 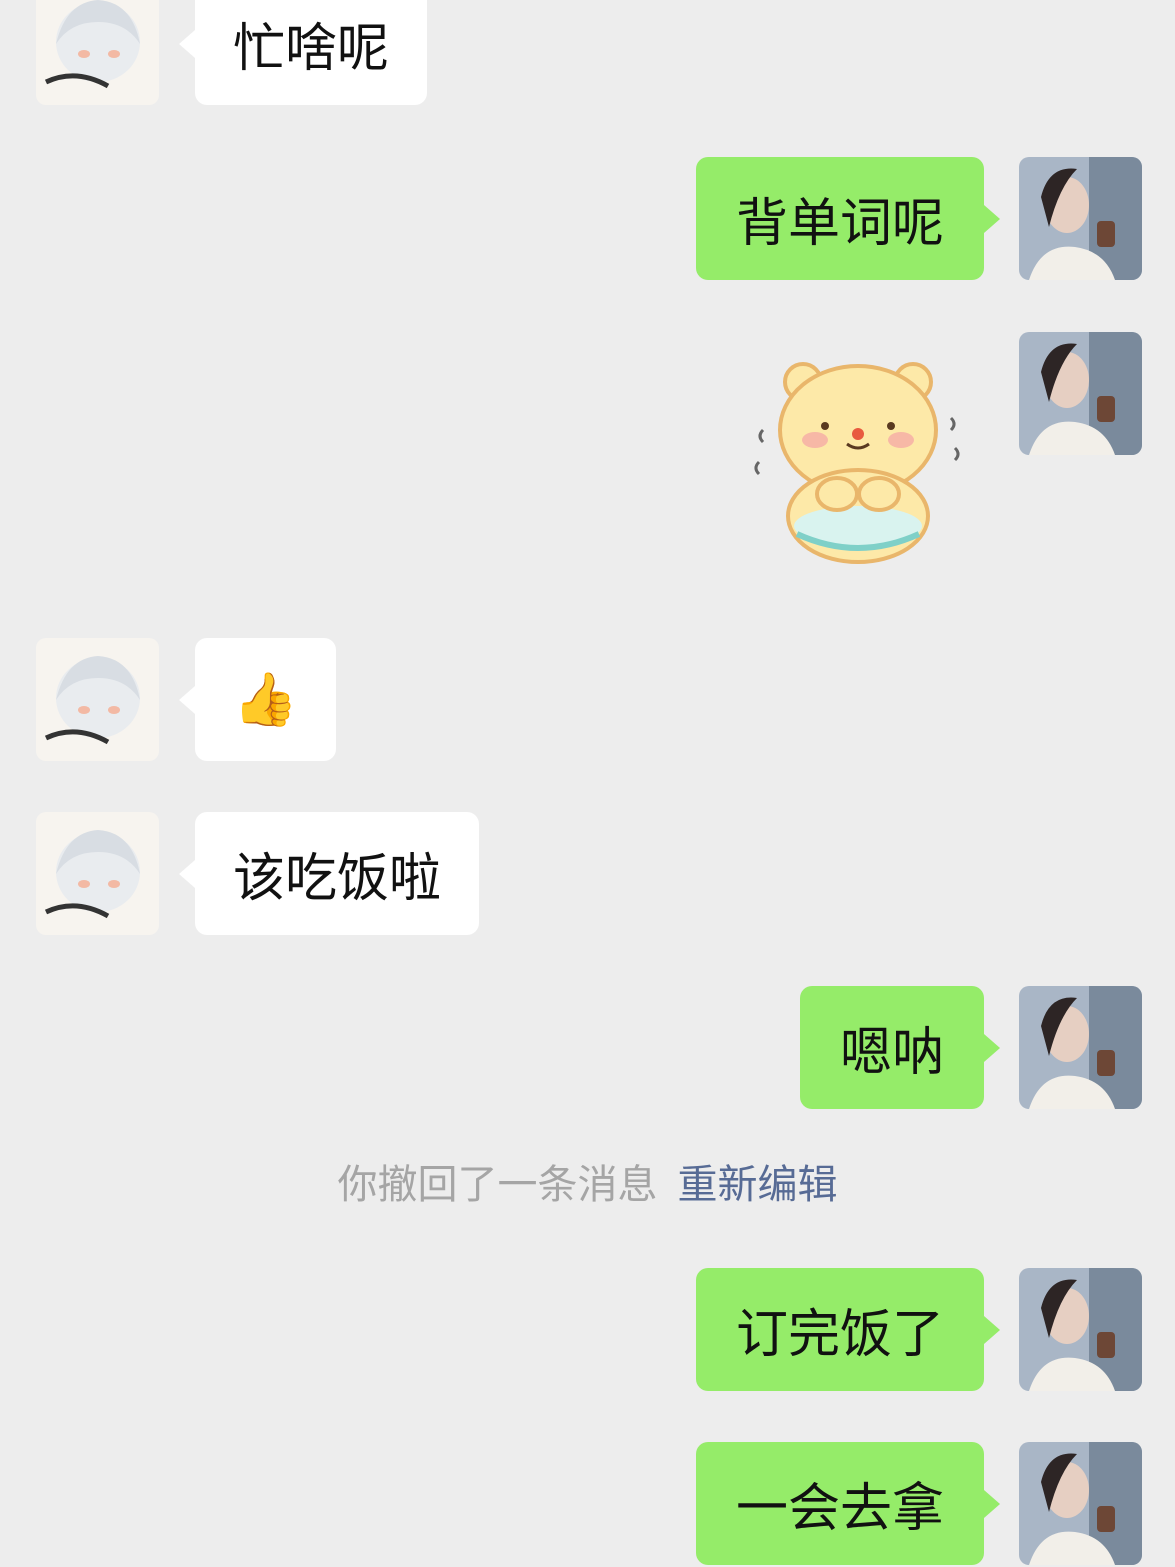 What do you see at coordinates (857, 463) in the screenshot?
I see `bear-sticker-icon` at bounding box center [857, 463].